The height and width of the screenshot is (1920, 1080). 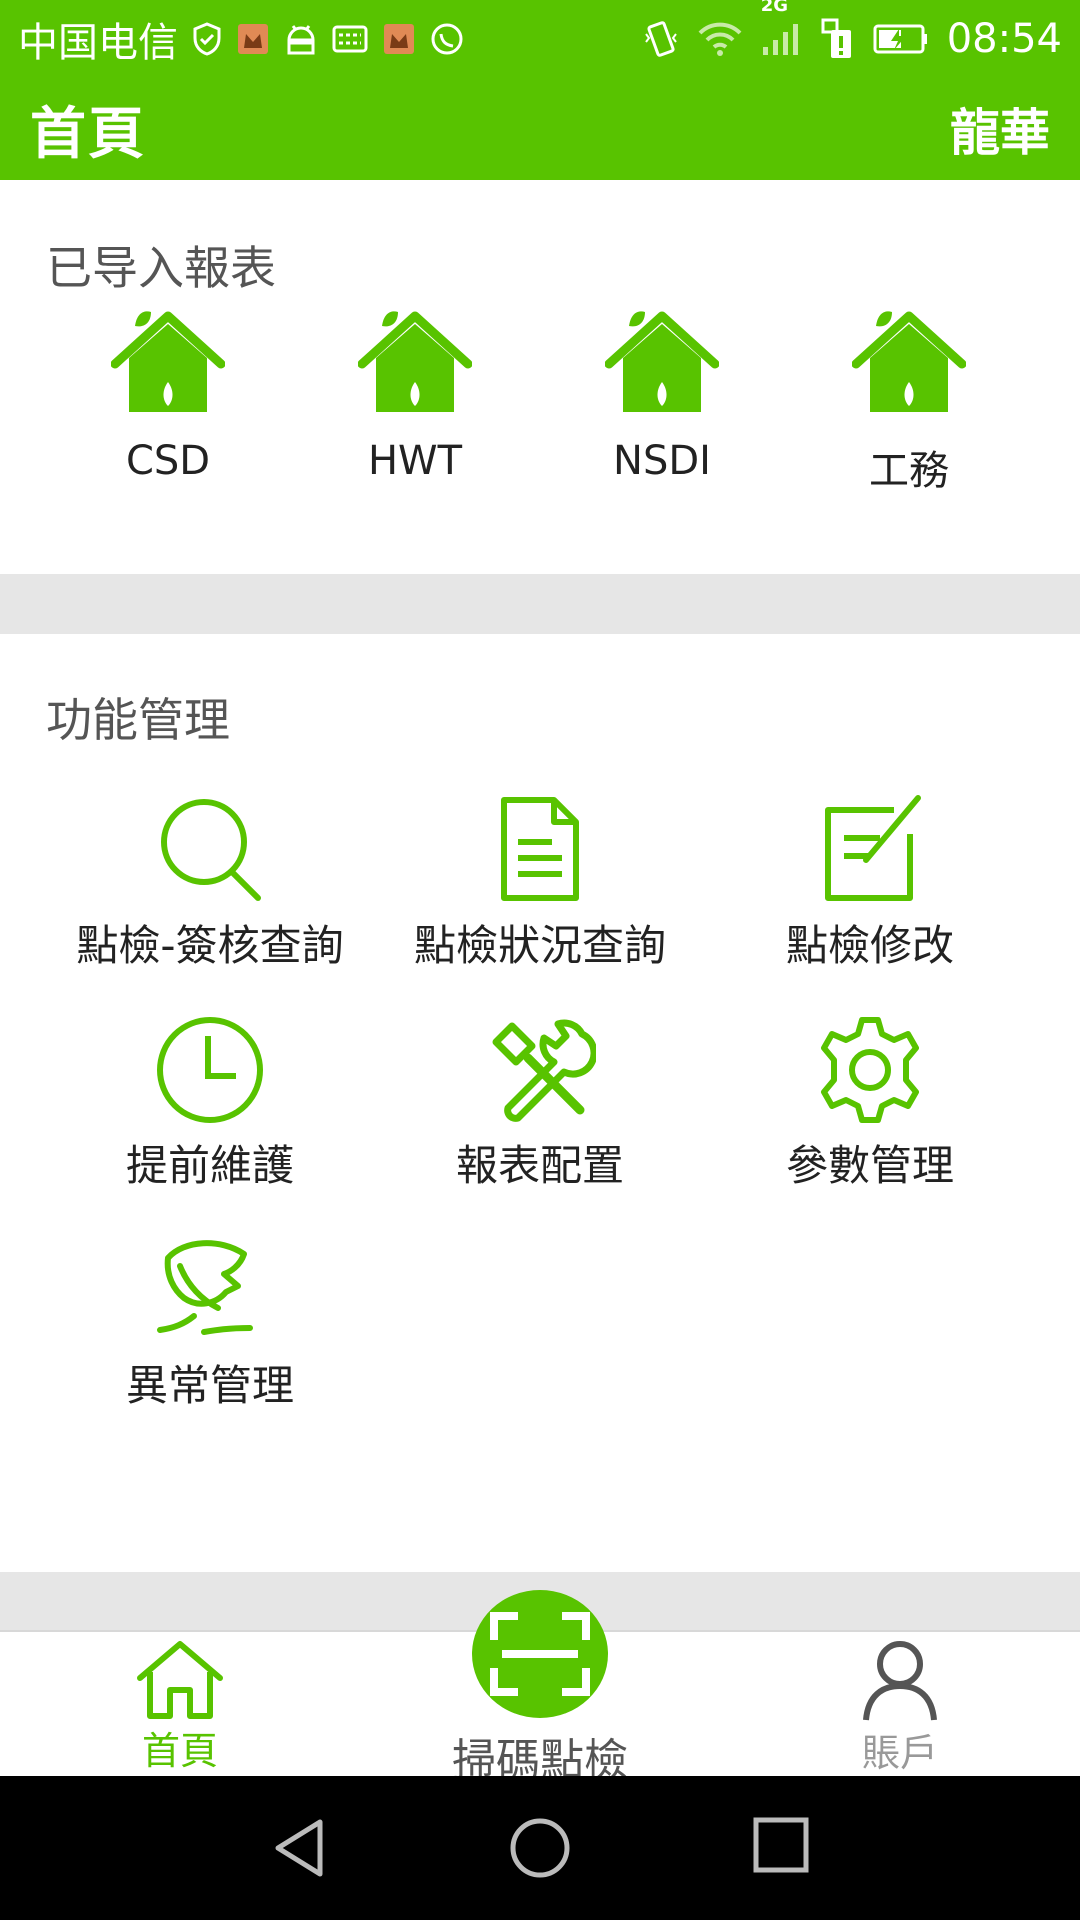 I want to click on func-status-query: 點檢狀況查詢, so click(x=540, y=883).